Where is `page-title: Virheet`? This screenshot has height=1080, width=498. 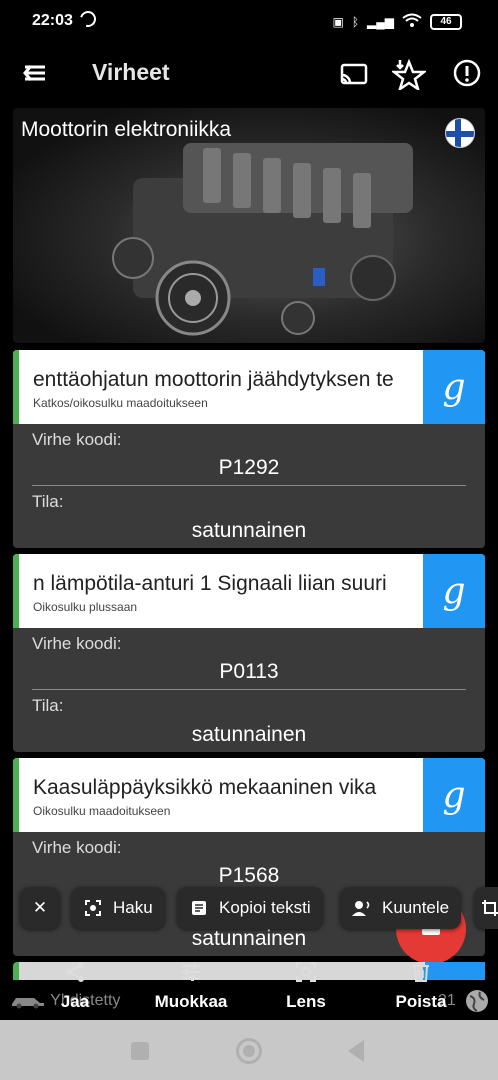
page-title: Virheet is located at coordinates (131, 72).